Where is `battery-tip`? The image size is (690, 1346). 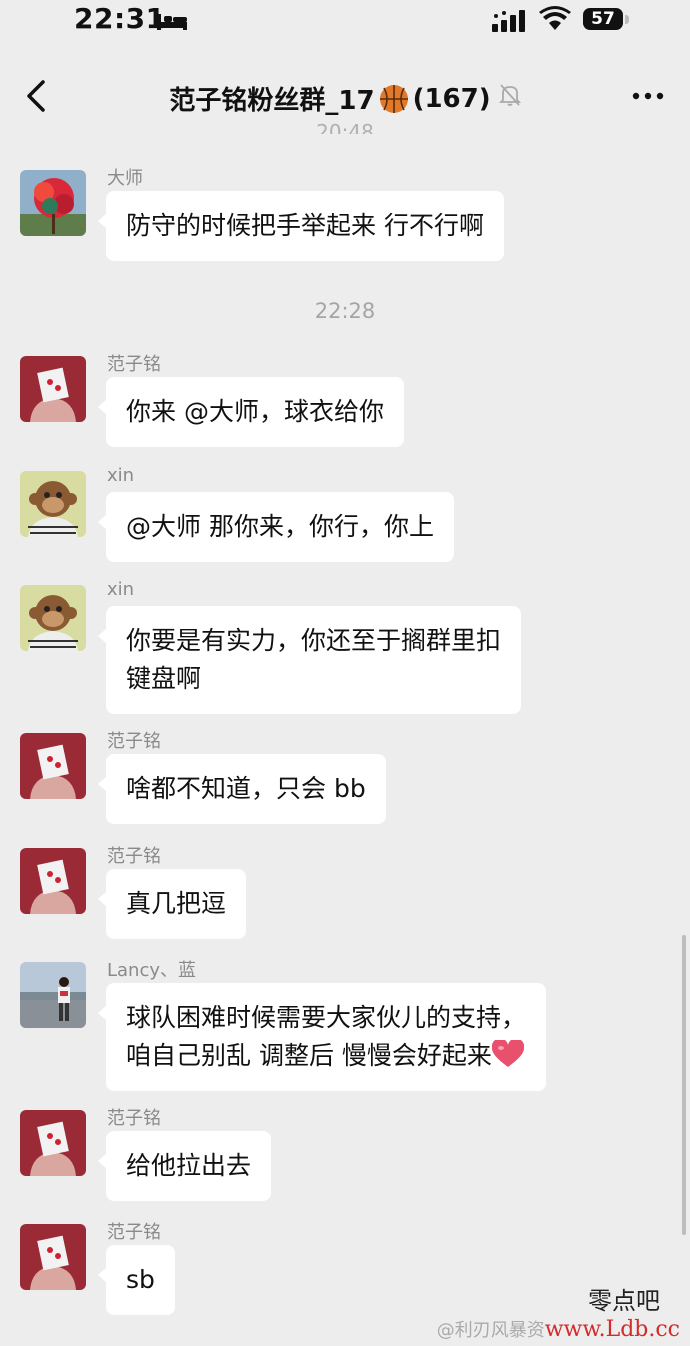 battery-tip is located at coordinates (627, 19).